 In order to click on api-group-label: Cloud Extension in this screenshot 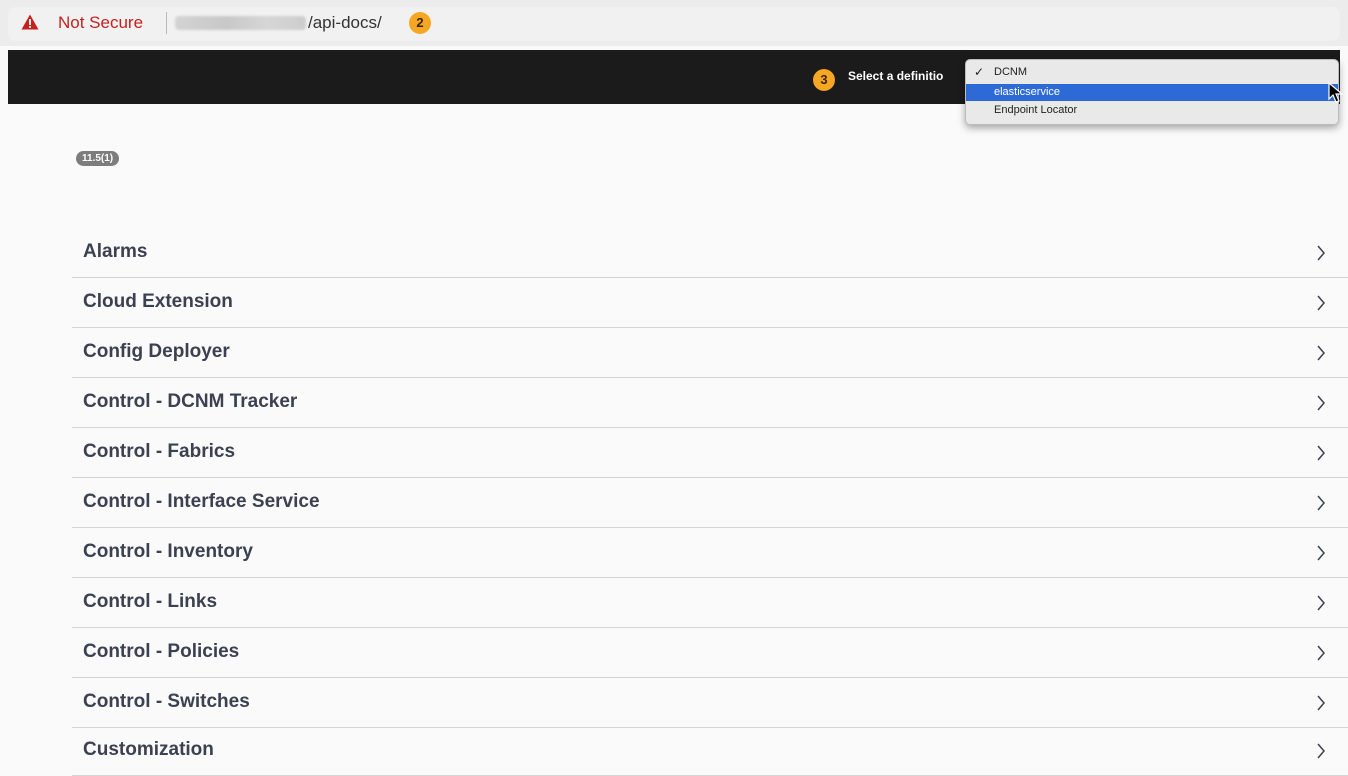, I will do `click(158, 301)`.